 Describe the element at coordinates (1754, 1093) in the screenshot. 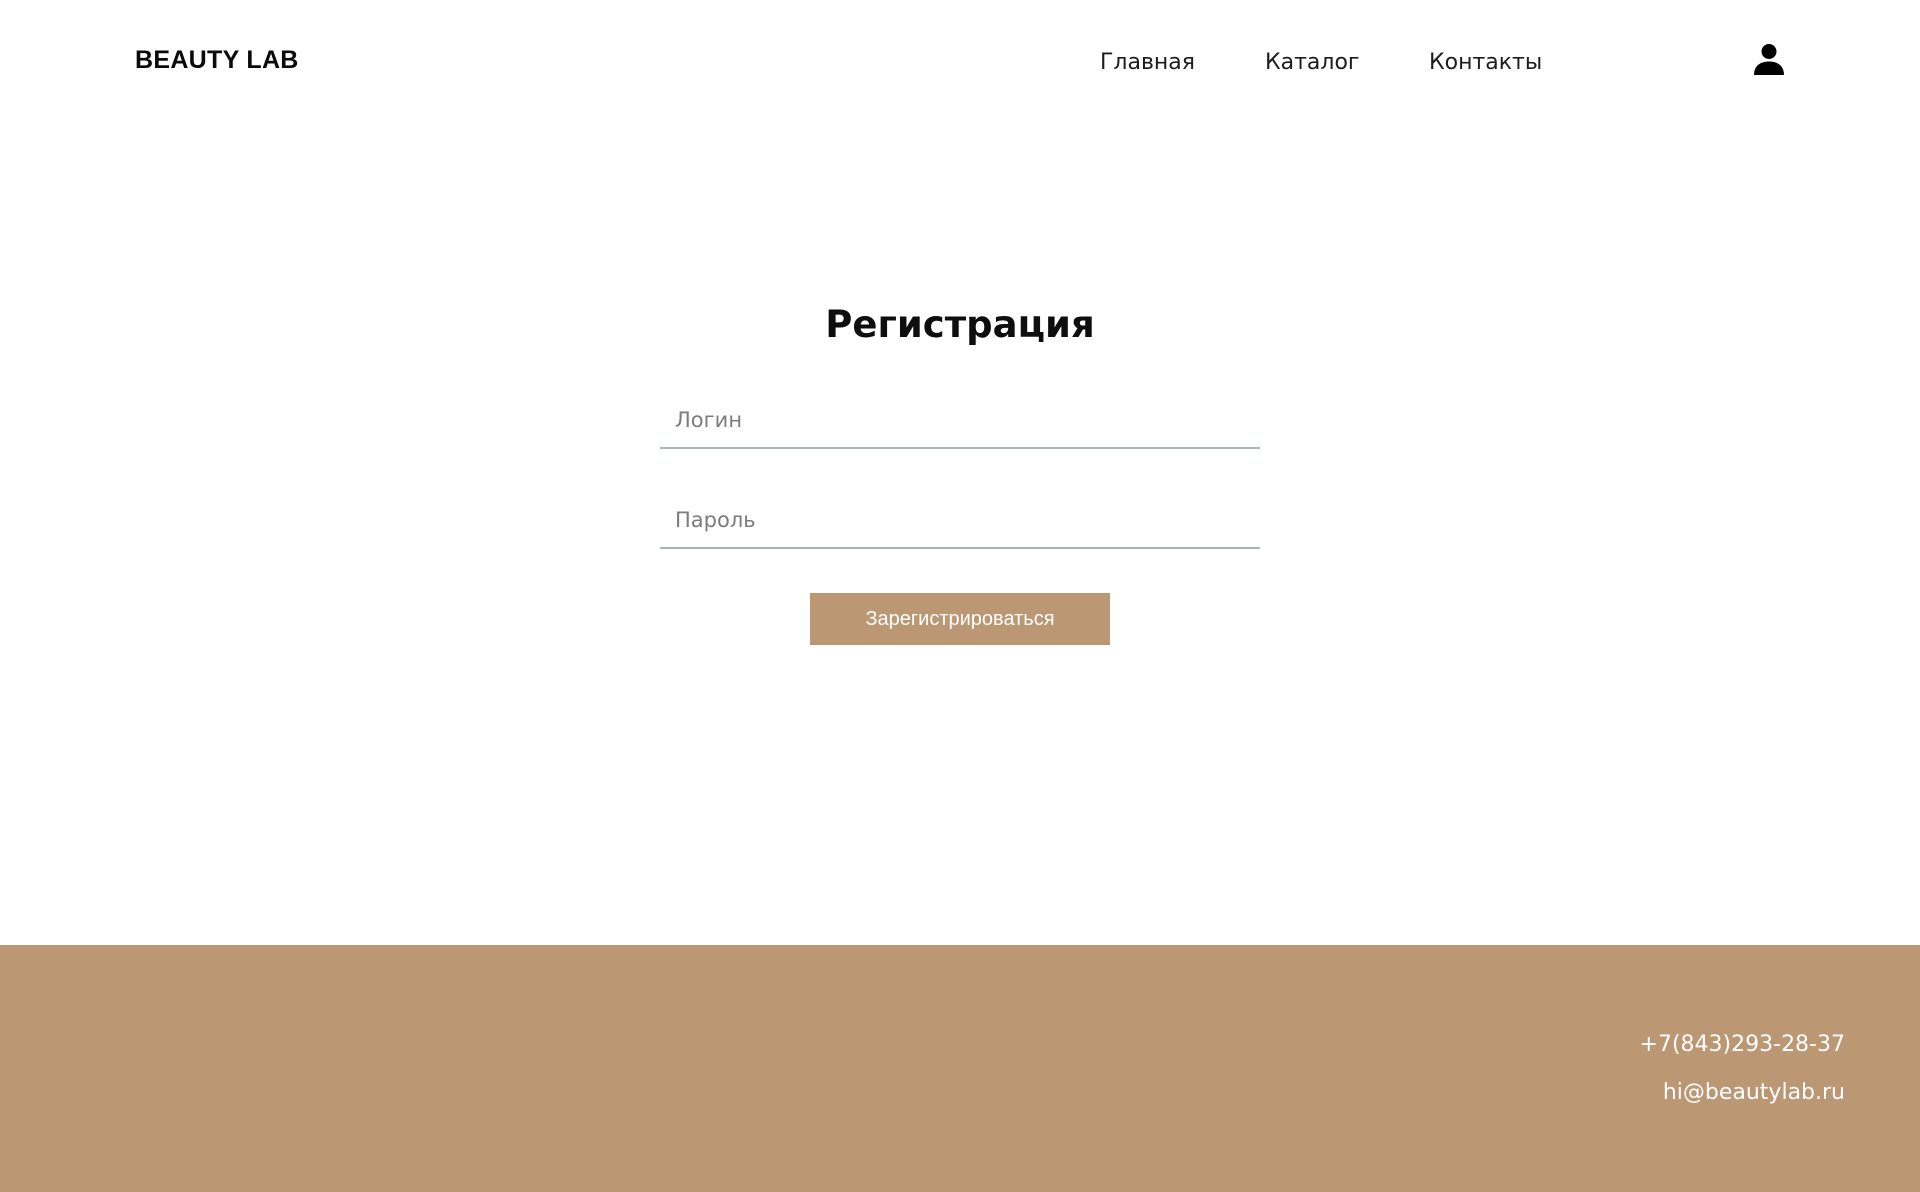

I see `footer-email-link: hi@beautylab.ru` at that location.